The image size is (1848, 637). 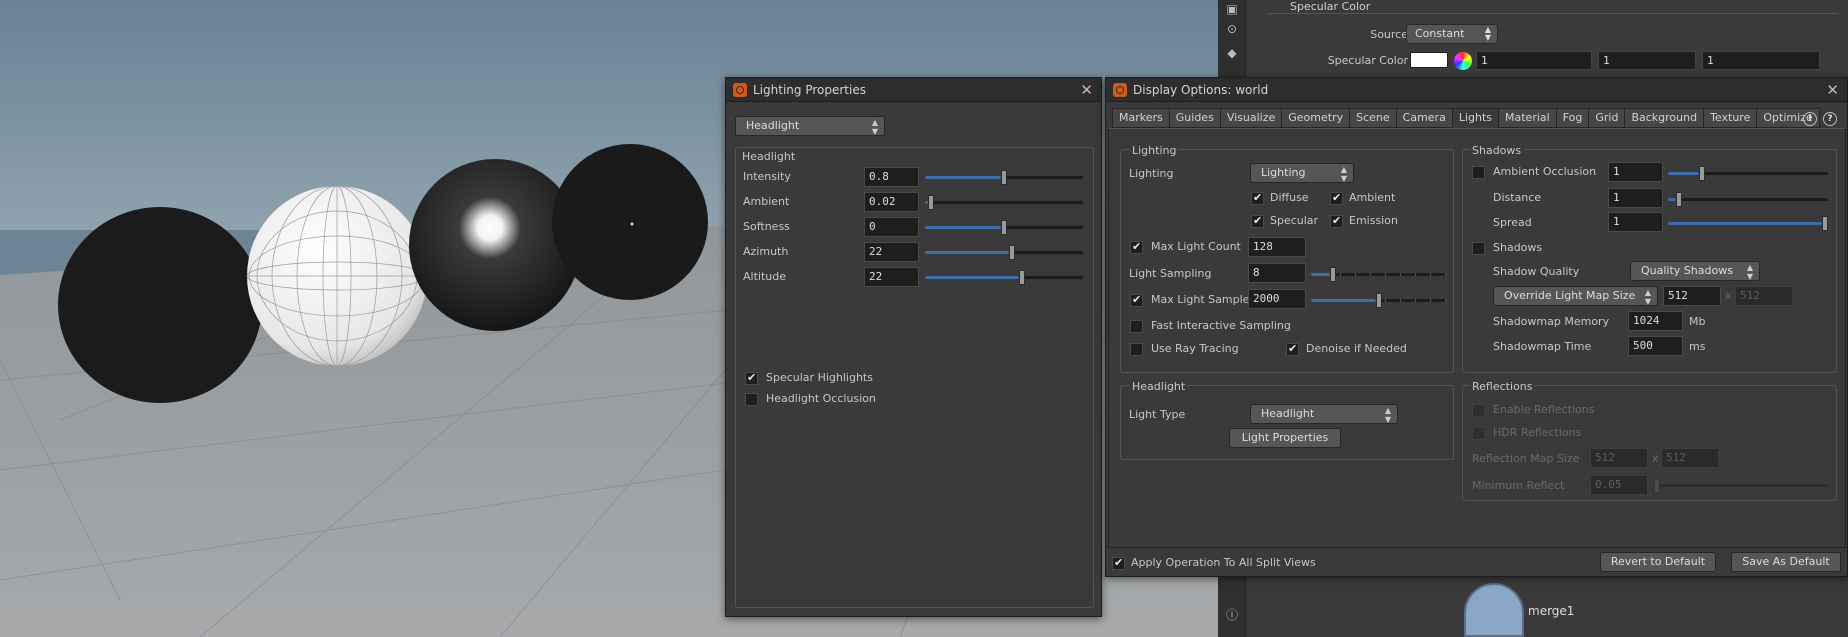 I want to click on enable-reflections-checkbox, so click(x=1478, y=410).